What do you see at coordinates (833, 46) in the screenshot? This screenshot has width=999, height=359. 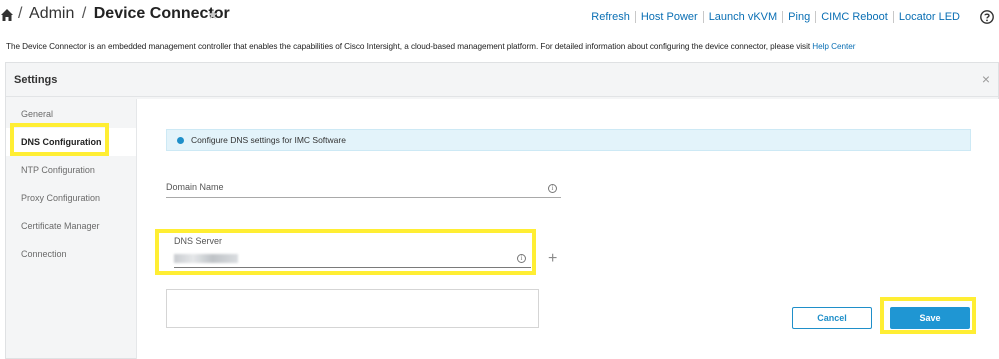 I see `help-center-link: Help Center` at bounding box center [833, 46].